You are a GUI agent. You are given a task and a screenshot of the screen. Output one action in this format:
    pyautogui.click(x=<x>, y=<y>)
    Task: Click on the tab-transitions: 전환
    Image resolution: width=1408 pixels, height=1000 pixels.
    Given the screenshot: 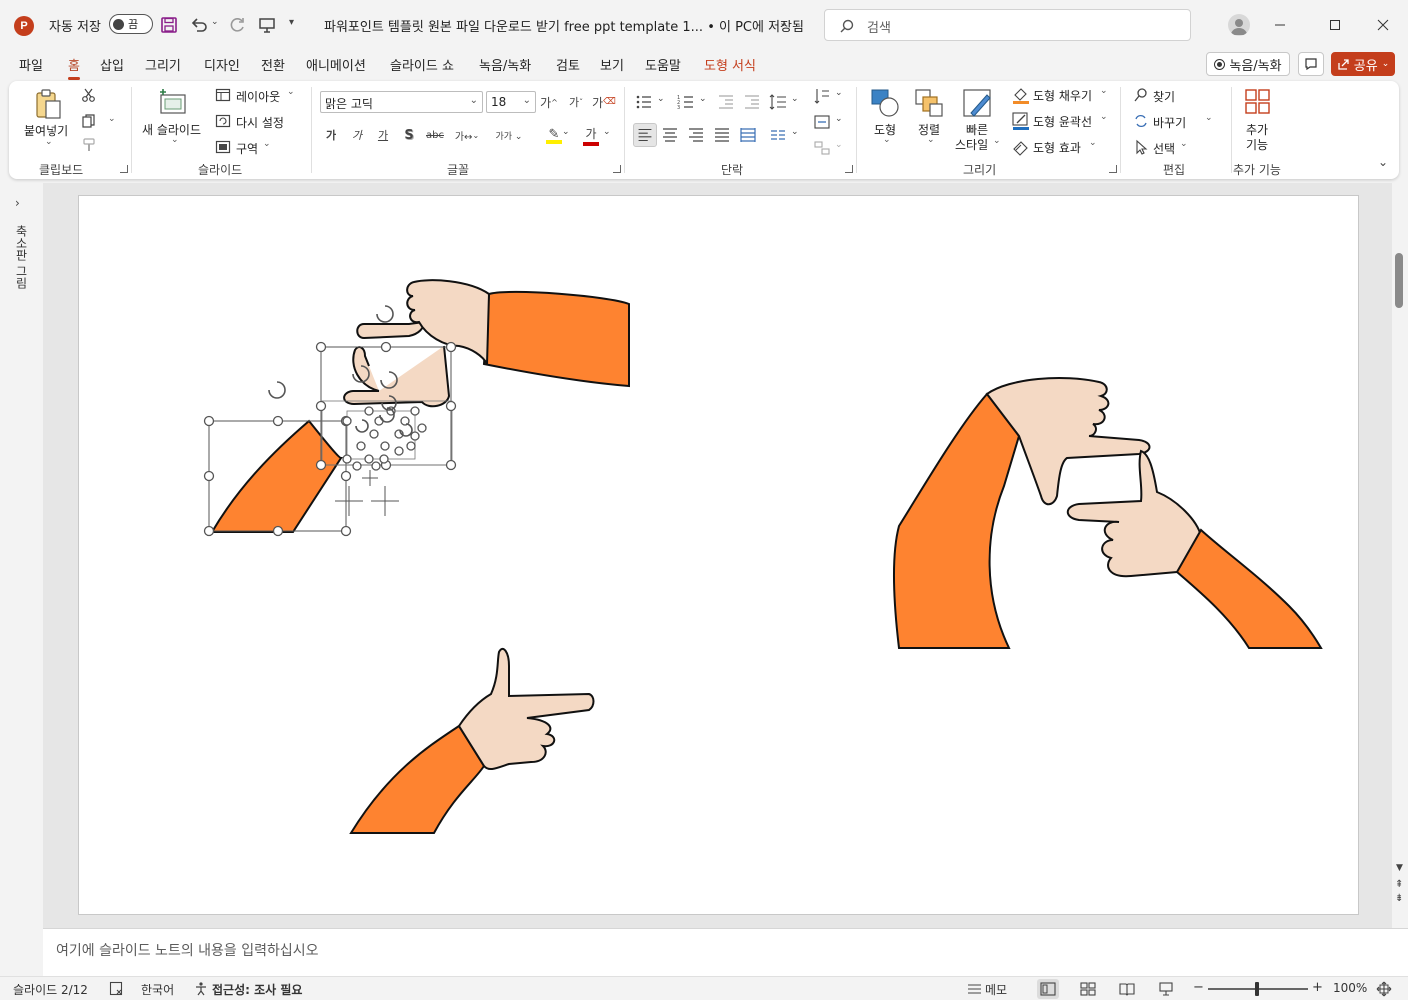 What is the action you would take?
    pyautogui.click(x=273, y=64)
    